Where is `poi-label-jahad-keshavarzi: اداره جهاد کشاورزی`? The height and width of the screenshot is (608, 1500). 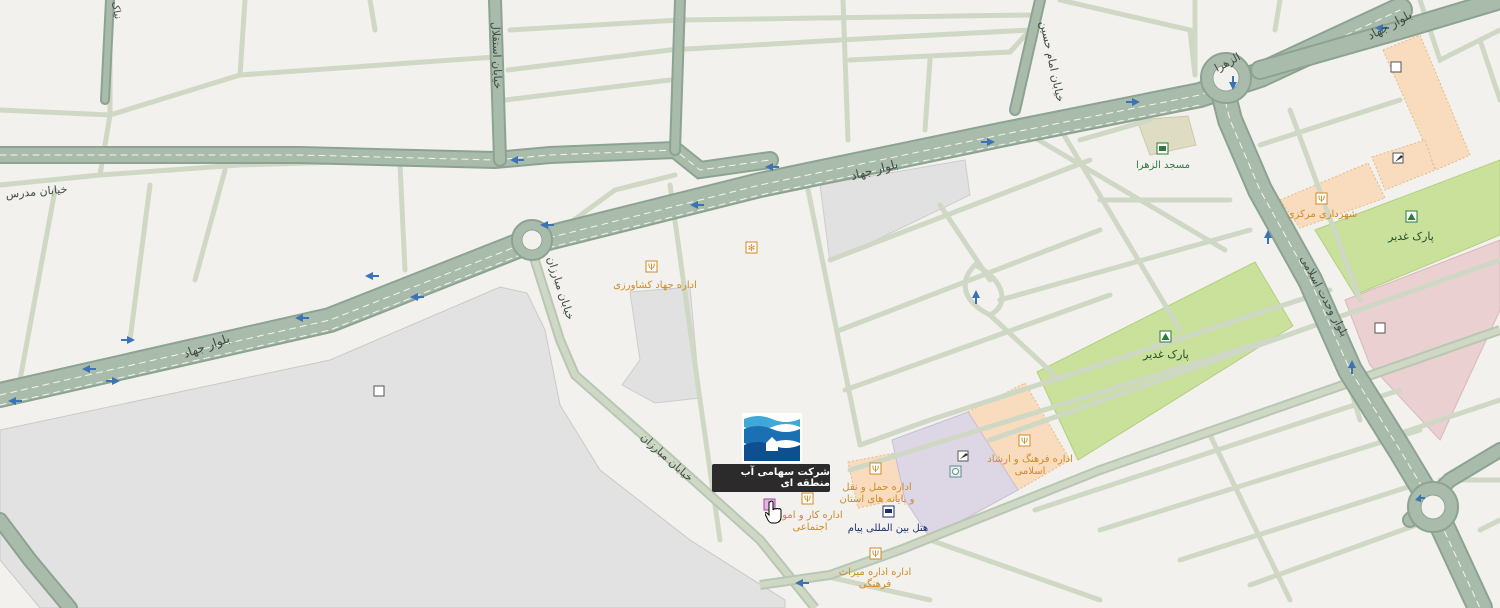
poi-label-jahad-keshavarzi: اداره جهاد کشاورزی is located at coordinates (655, 285).